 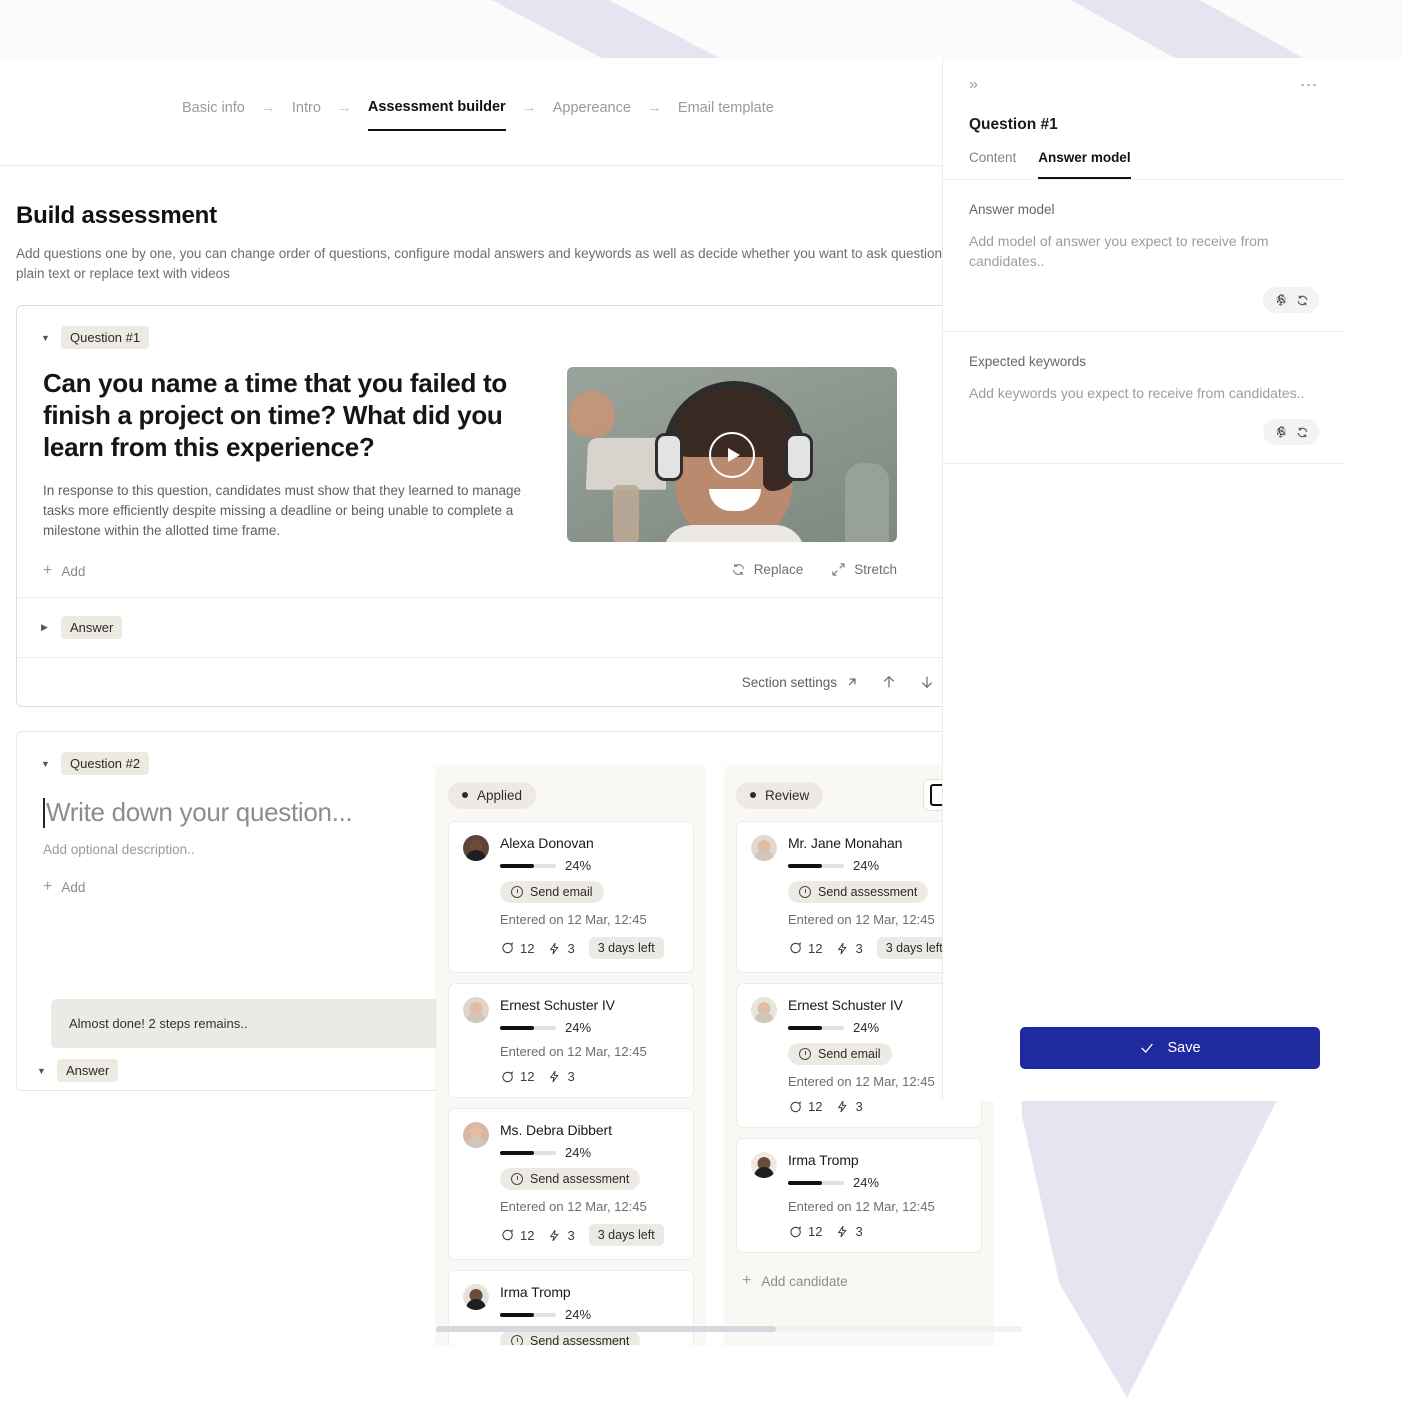 What do you see at coordinates (796, 1106) in the screenshot?
I see `comment-icon` at bounding box center [796, 1106].